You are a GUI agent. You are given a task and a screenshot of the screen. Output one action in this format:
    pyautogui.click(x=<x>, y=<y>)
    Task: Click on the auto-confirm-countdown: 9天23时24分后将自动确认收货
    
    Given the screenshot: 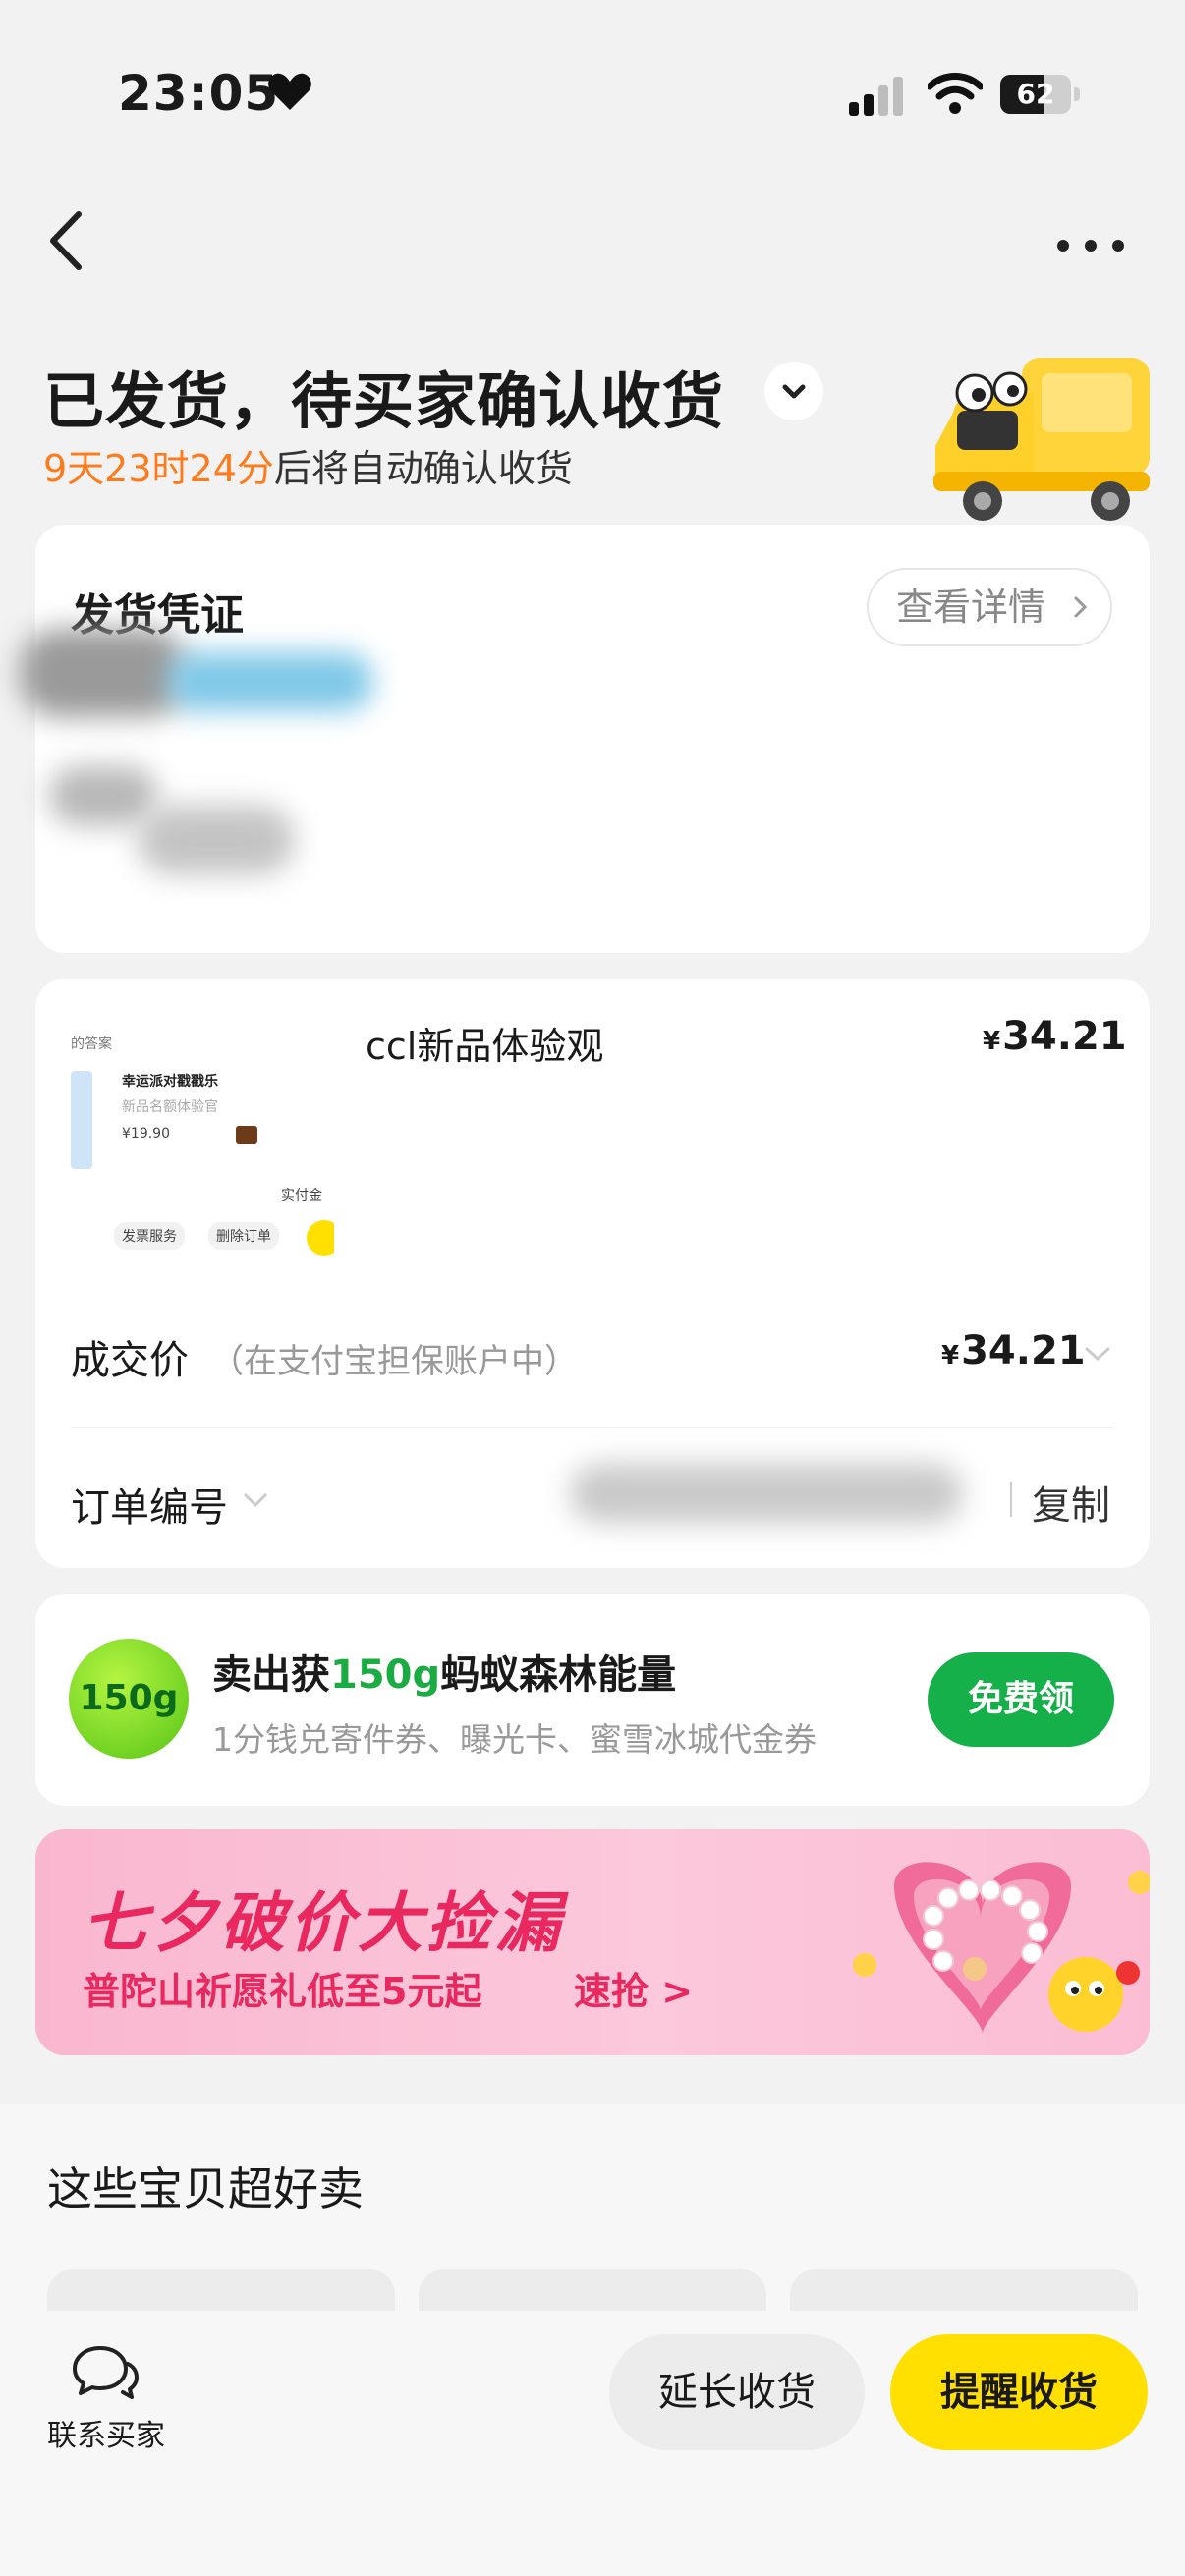 What is the action you would take?
    pyautogui.click(x=308, y=465)
    